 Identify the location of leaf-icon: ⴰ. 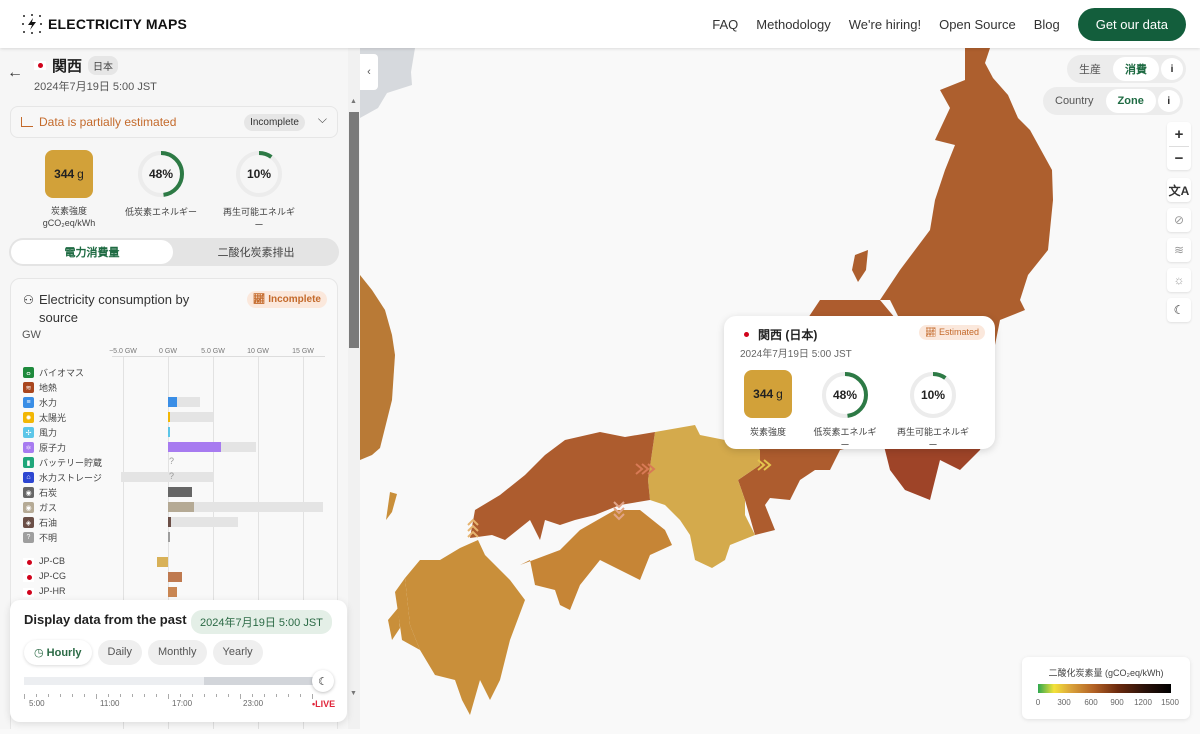
(28, 372).